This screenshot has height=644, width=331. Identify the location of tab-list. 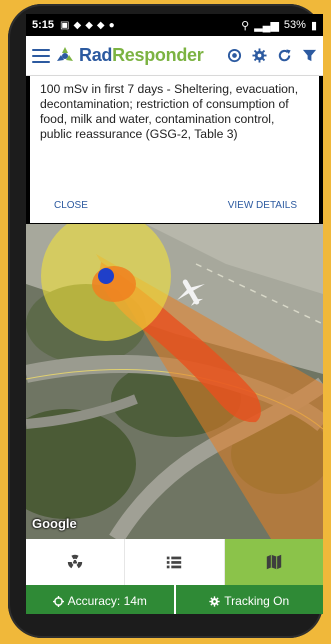
(175, 562).